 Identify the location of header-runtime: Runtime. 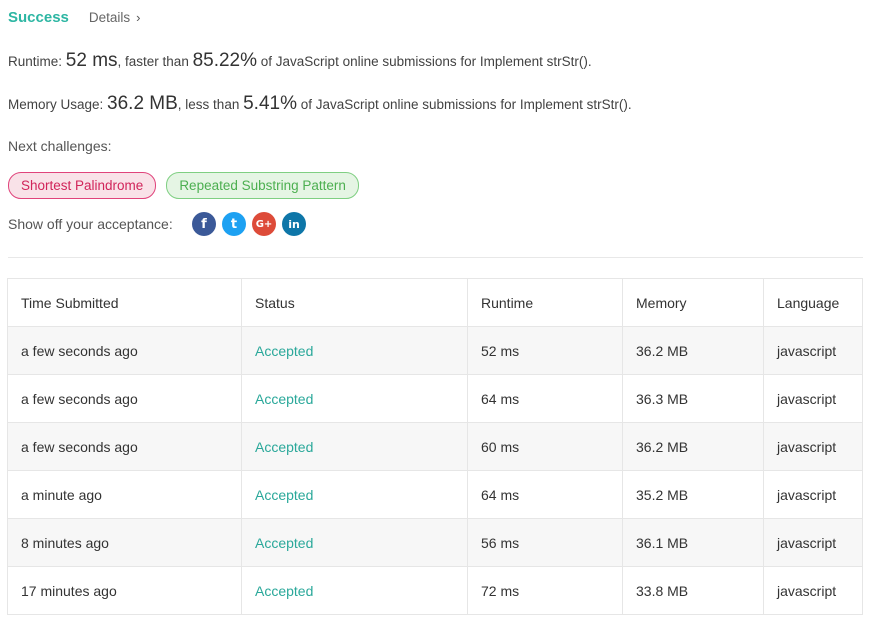
(545, 302).